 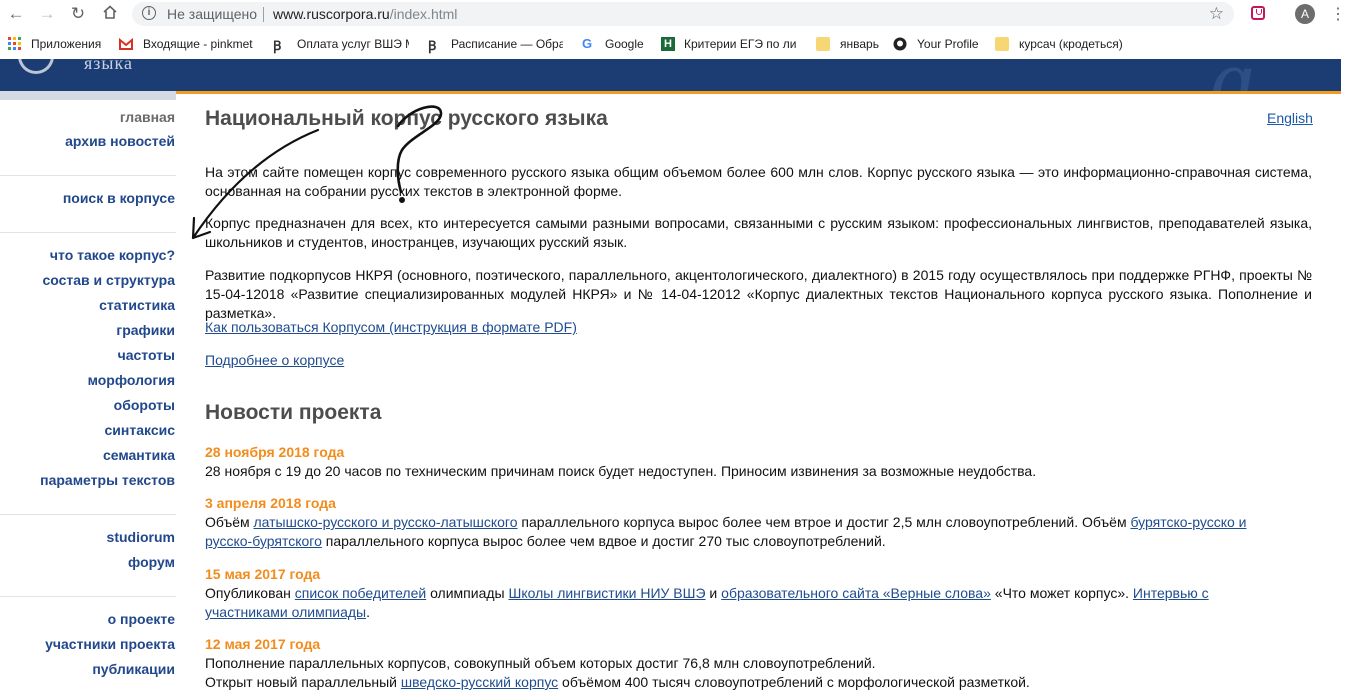 What do you see at coordinates (741, 45) in the screenshot?
I see `bookmark-ege: Критерии ЕГЭ по ли` at bounding box center [741, 45].